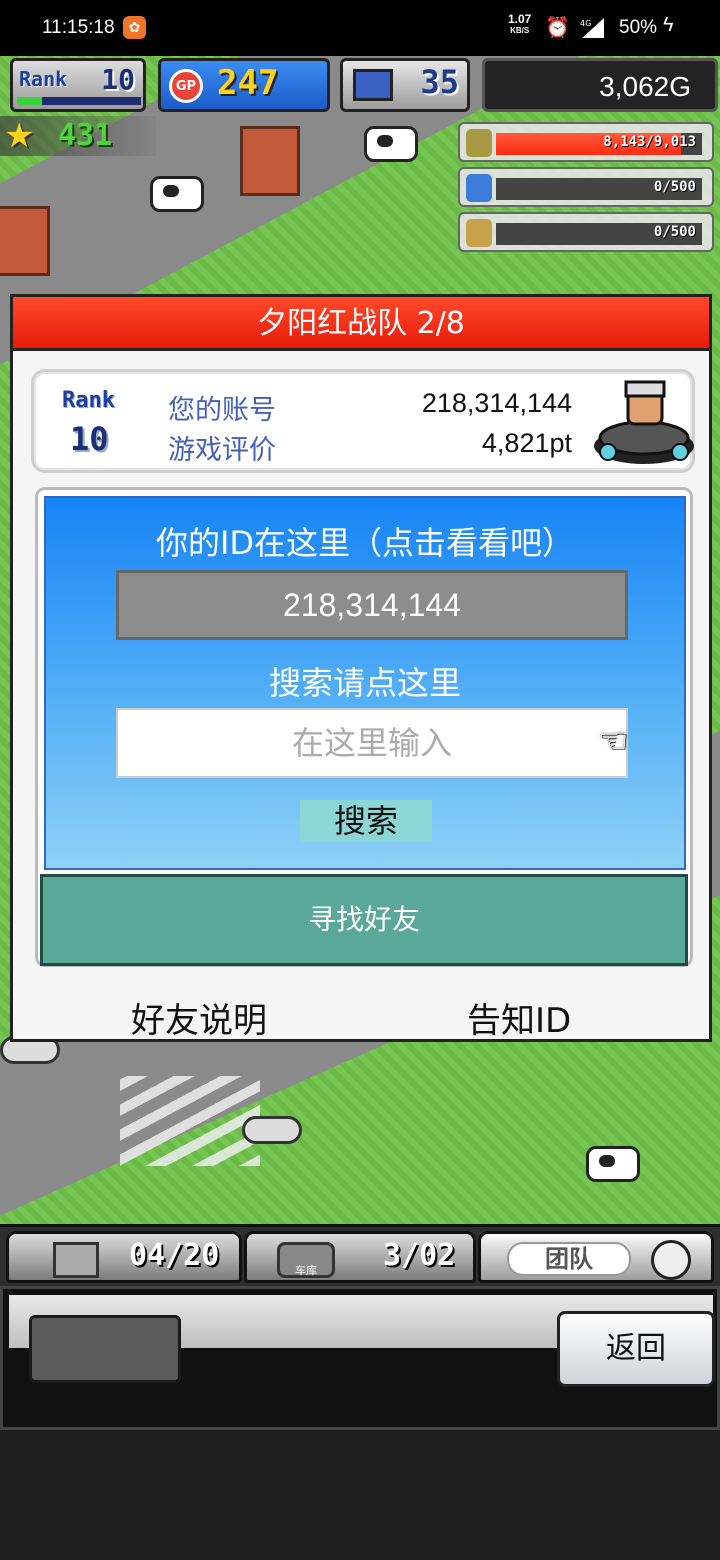 The image size is (720, 1560). I want to click on computer-icon, so click(373, 85).